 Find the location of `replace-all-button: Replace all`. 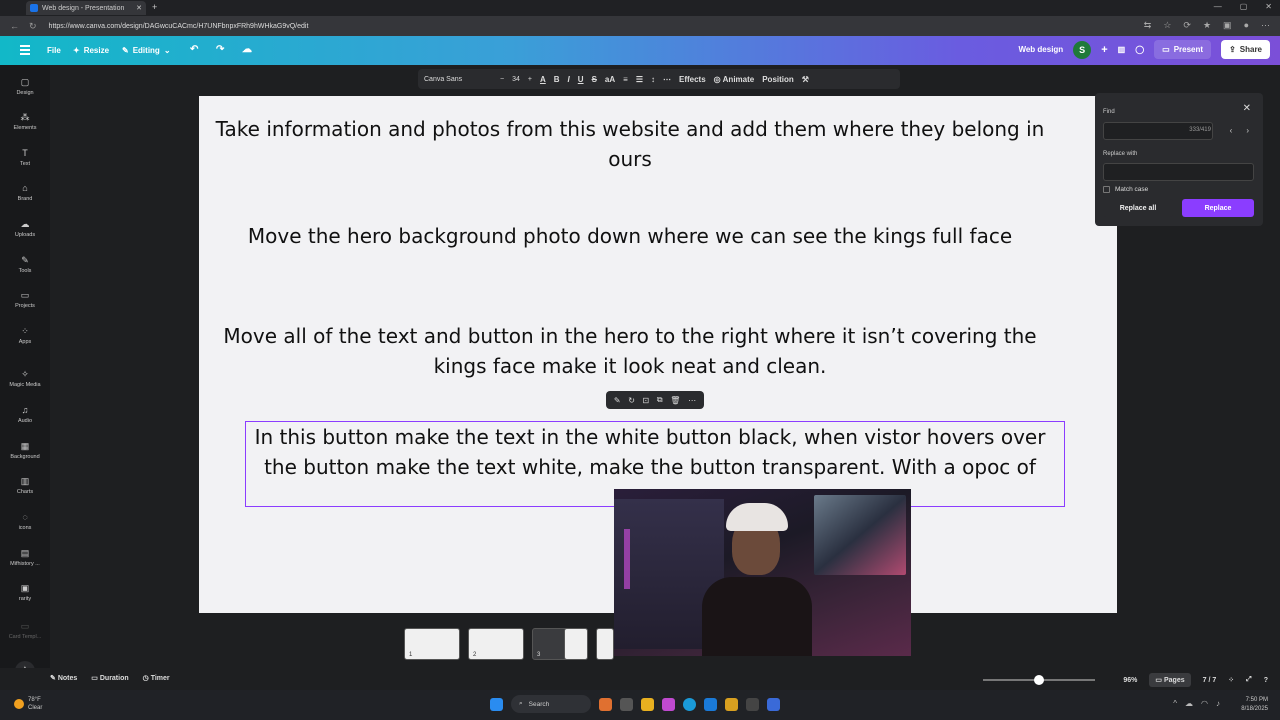

replace-all-button: Replace all is located at coordinates (1138, 208).